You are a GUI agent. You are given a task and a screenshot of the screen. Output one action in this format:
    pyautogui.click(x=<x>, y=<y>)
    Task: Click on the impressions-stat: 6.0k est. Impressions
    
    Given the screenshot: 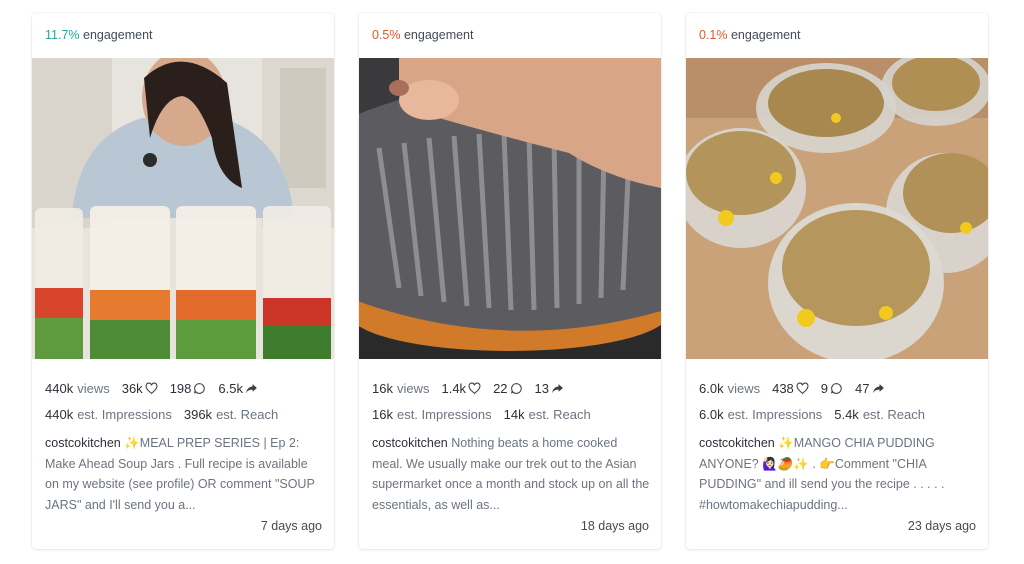 What is the action you would take?
    pyautogui.click(x=761, y=414)
    